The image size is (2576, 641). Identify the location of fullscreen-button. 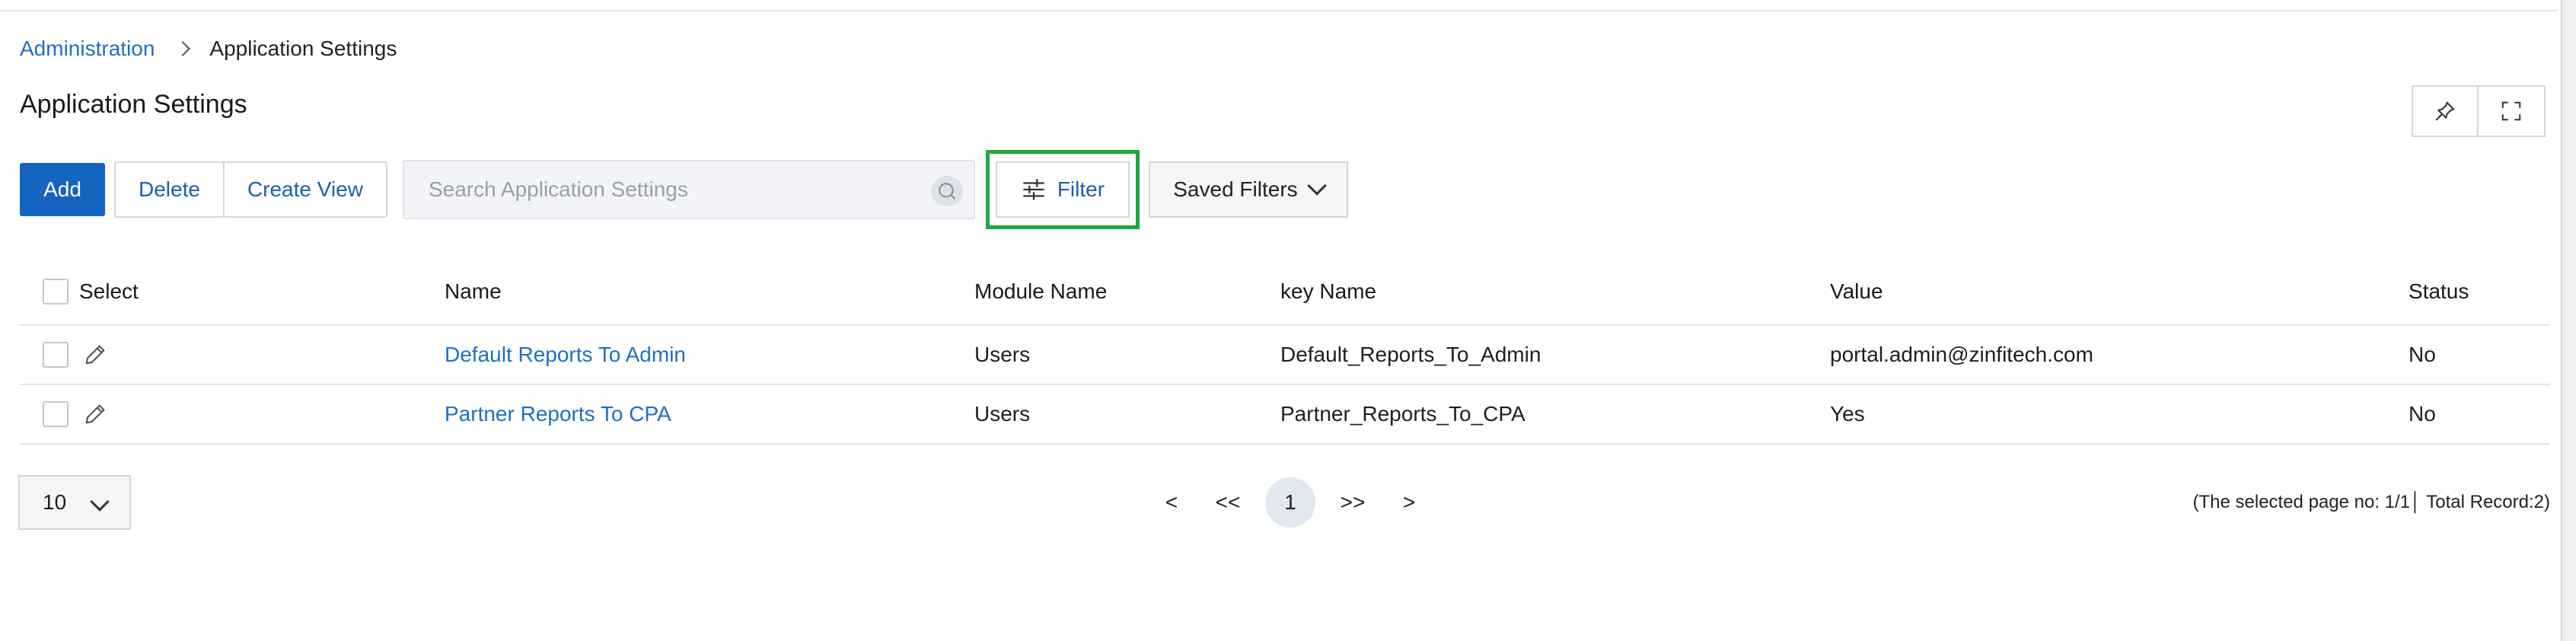
(2513, 111).